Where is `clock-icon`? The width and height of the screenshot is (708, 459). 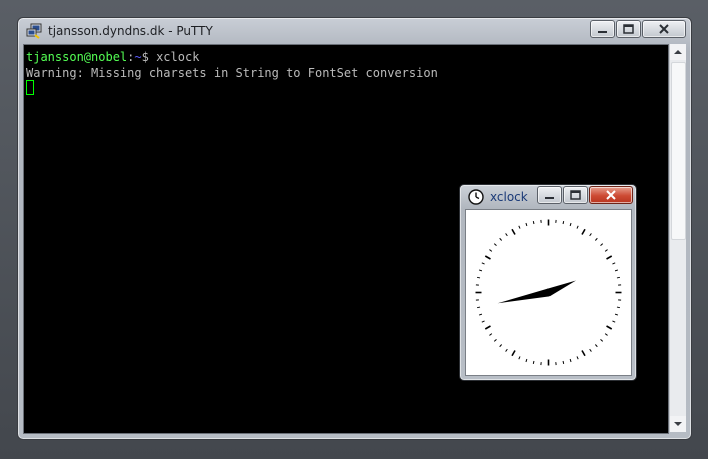
clock-icon is located at coordinates (476, 197).